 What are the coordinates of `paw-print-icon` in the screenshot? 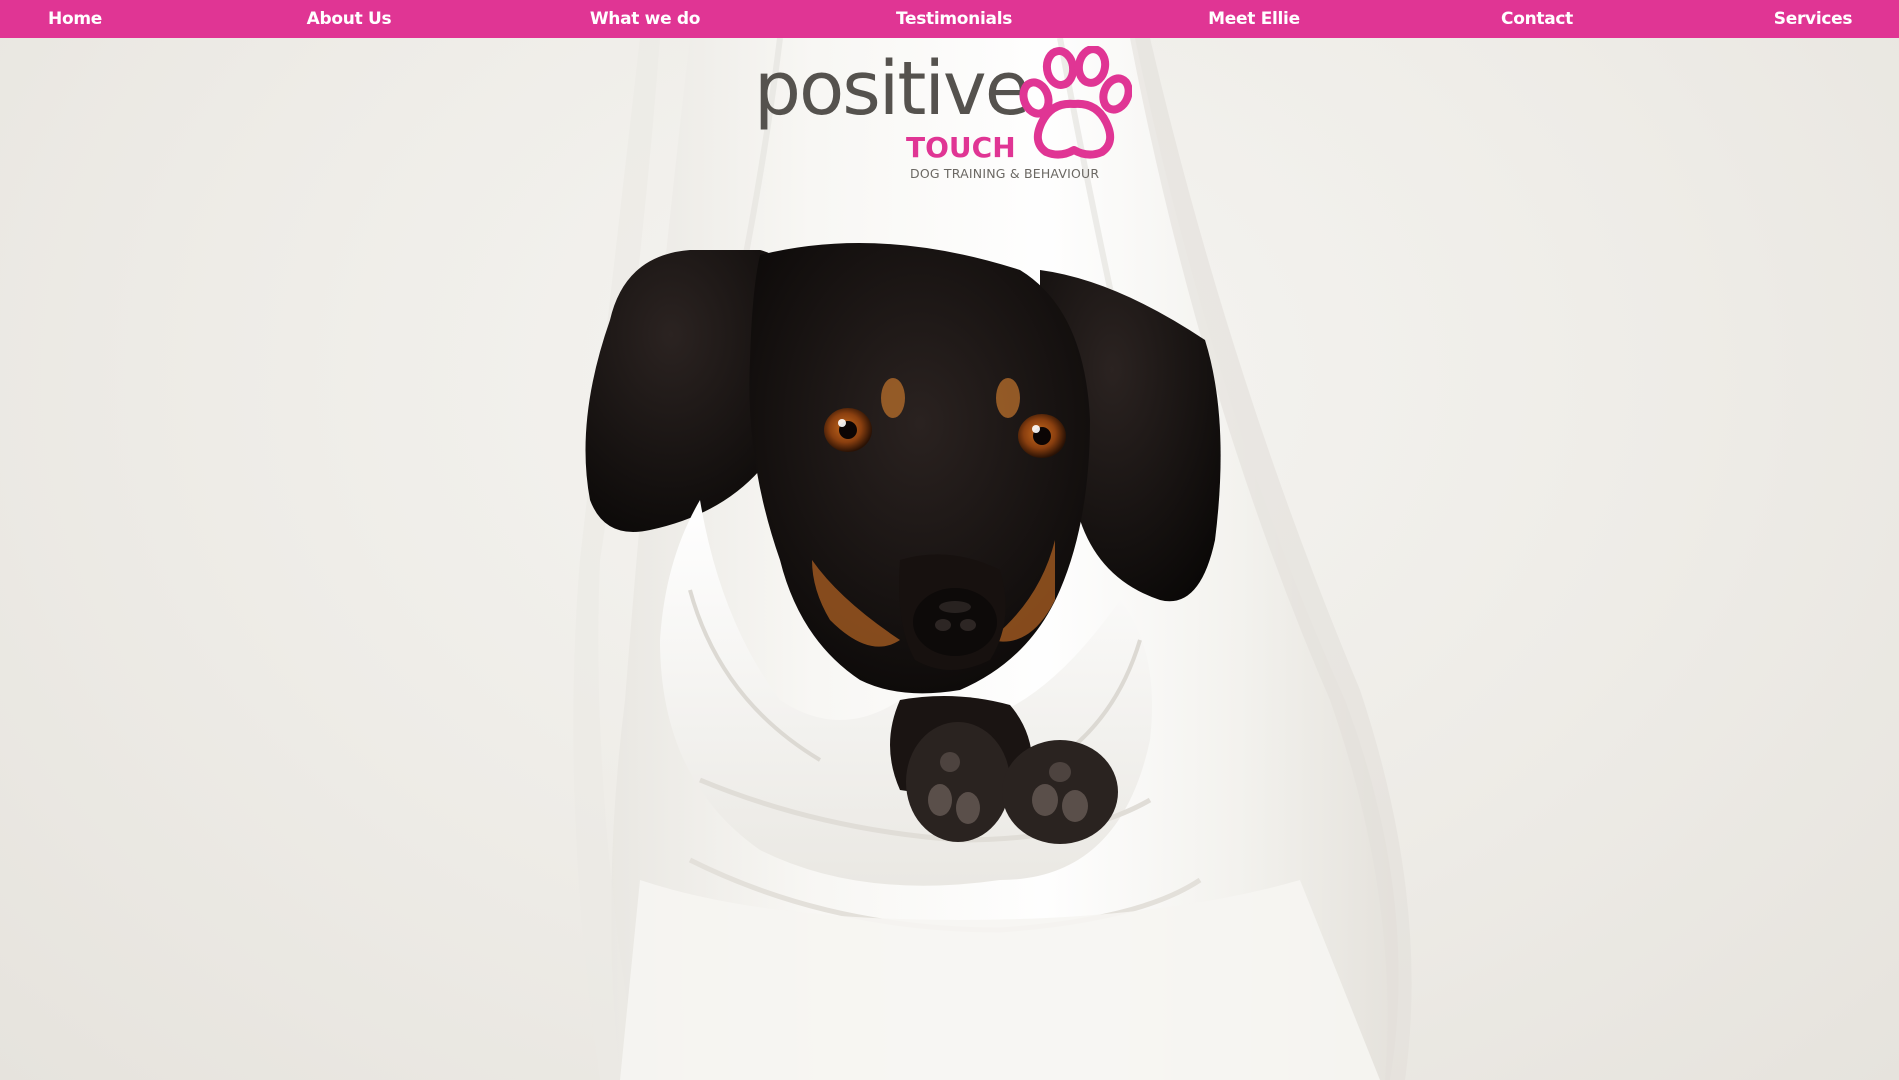 It's located at (1075, 102).